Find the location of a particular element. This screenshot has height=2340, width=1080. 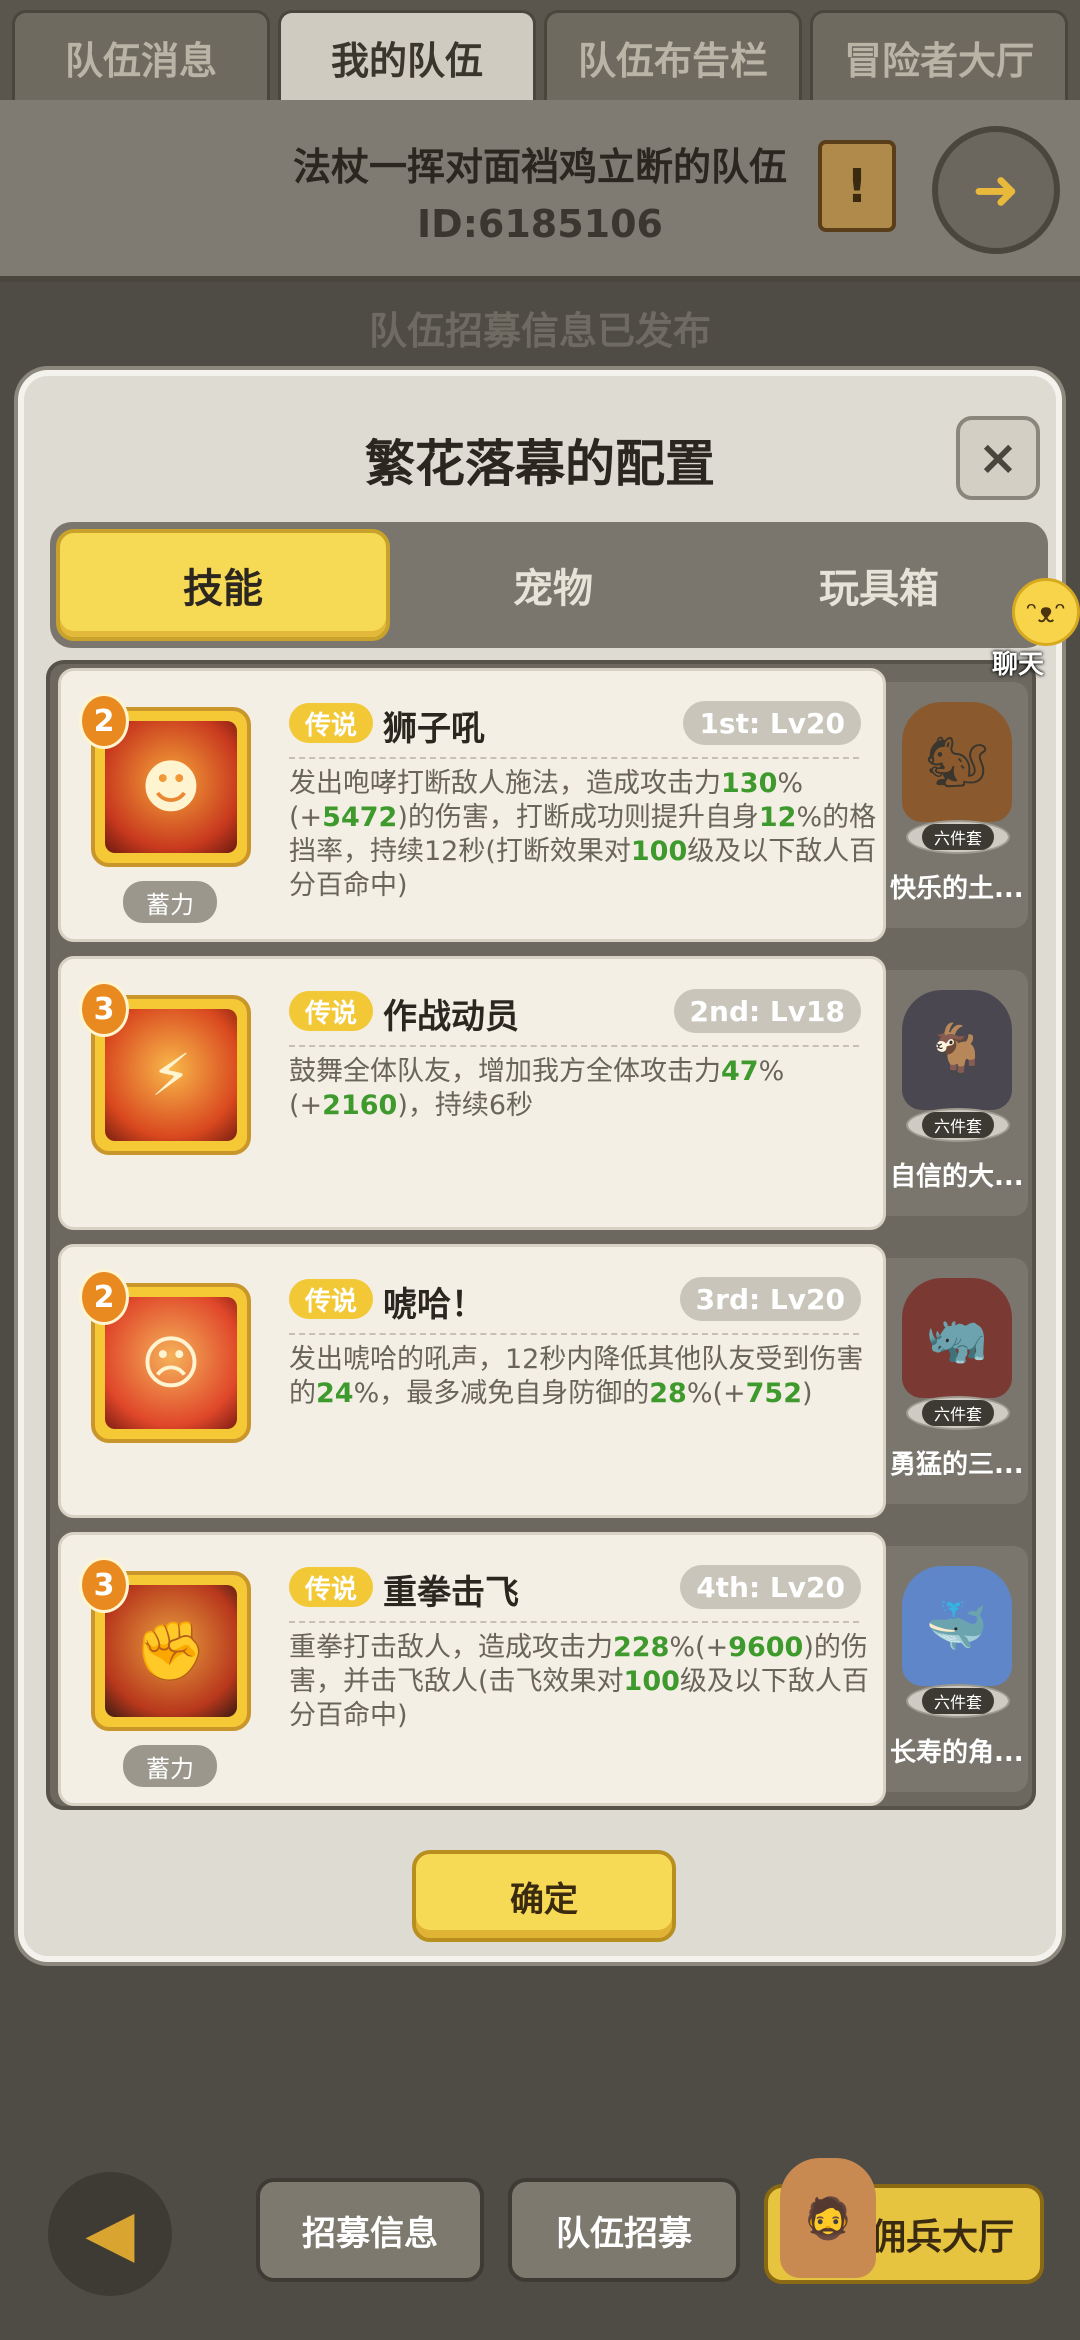

mercenary-avatar: 🧔 is located at coordinates (828, 2218).